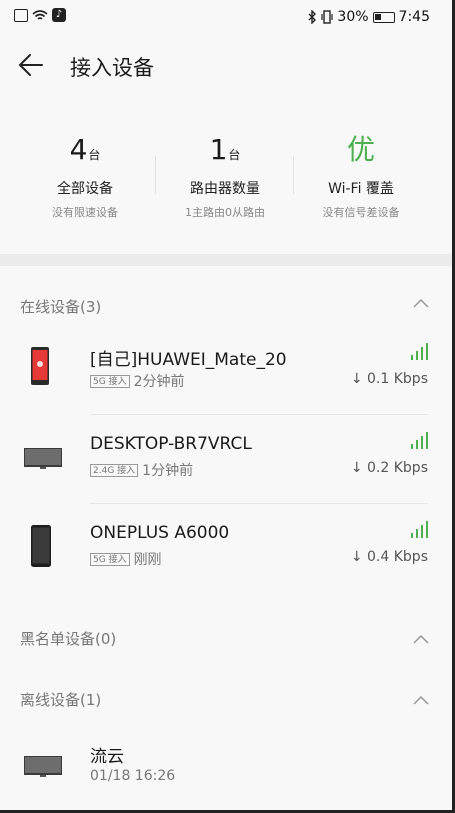 This screenshot has width=455, height=813. I want to click on status-right: 30% 7:45, so click(369, 17).